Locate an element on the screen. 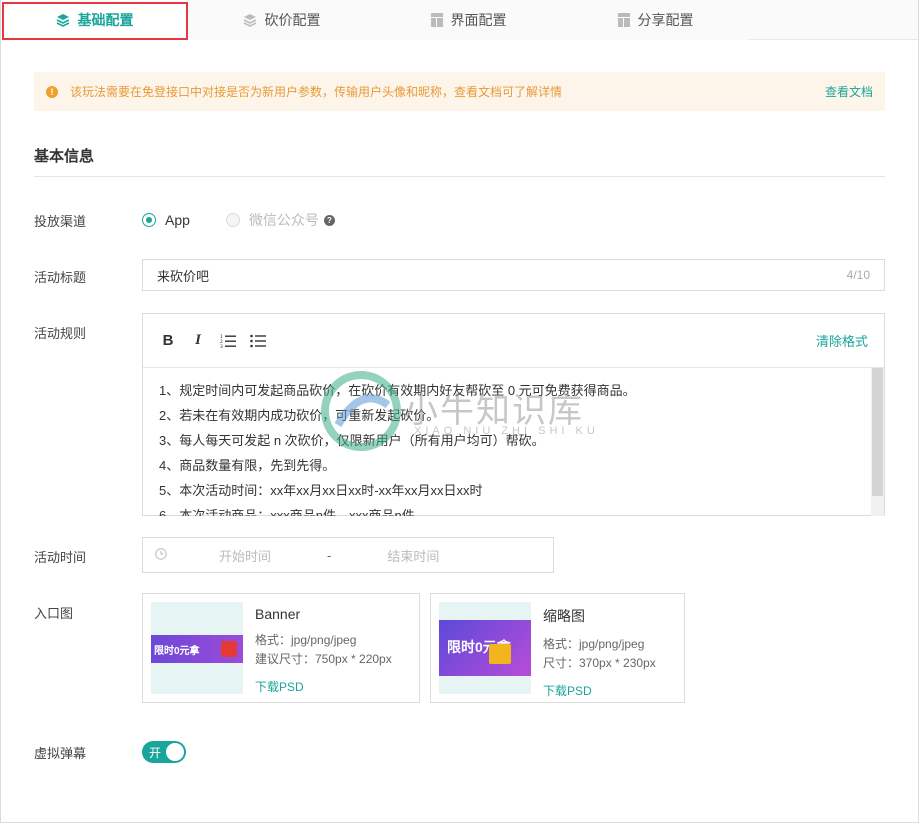  banner-preview-image: 限时0元拿 is located at coordinates (197, 649).